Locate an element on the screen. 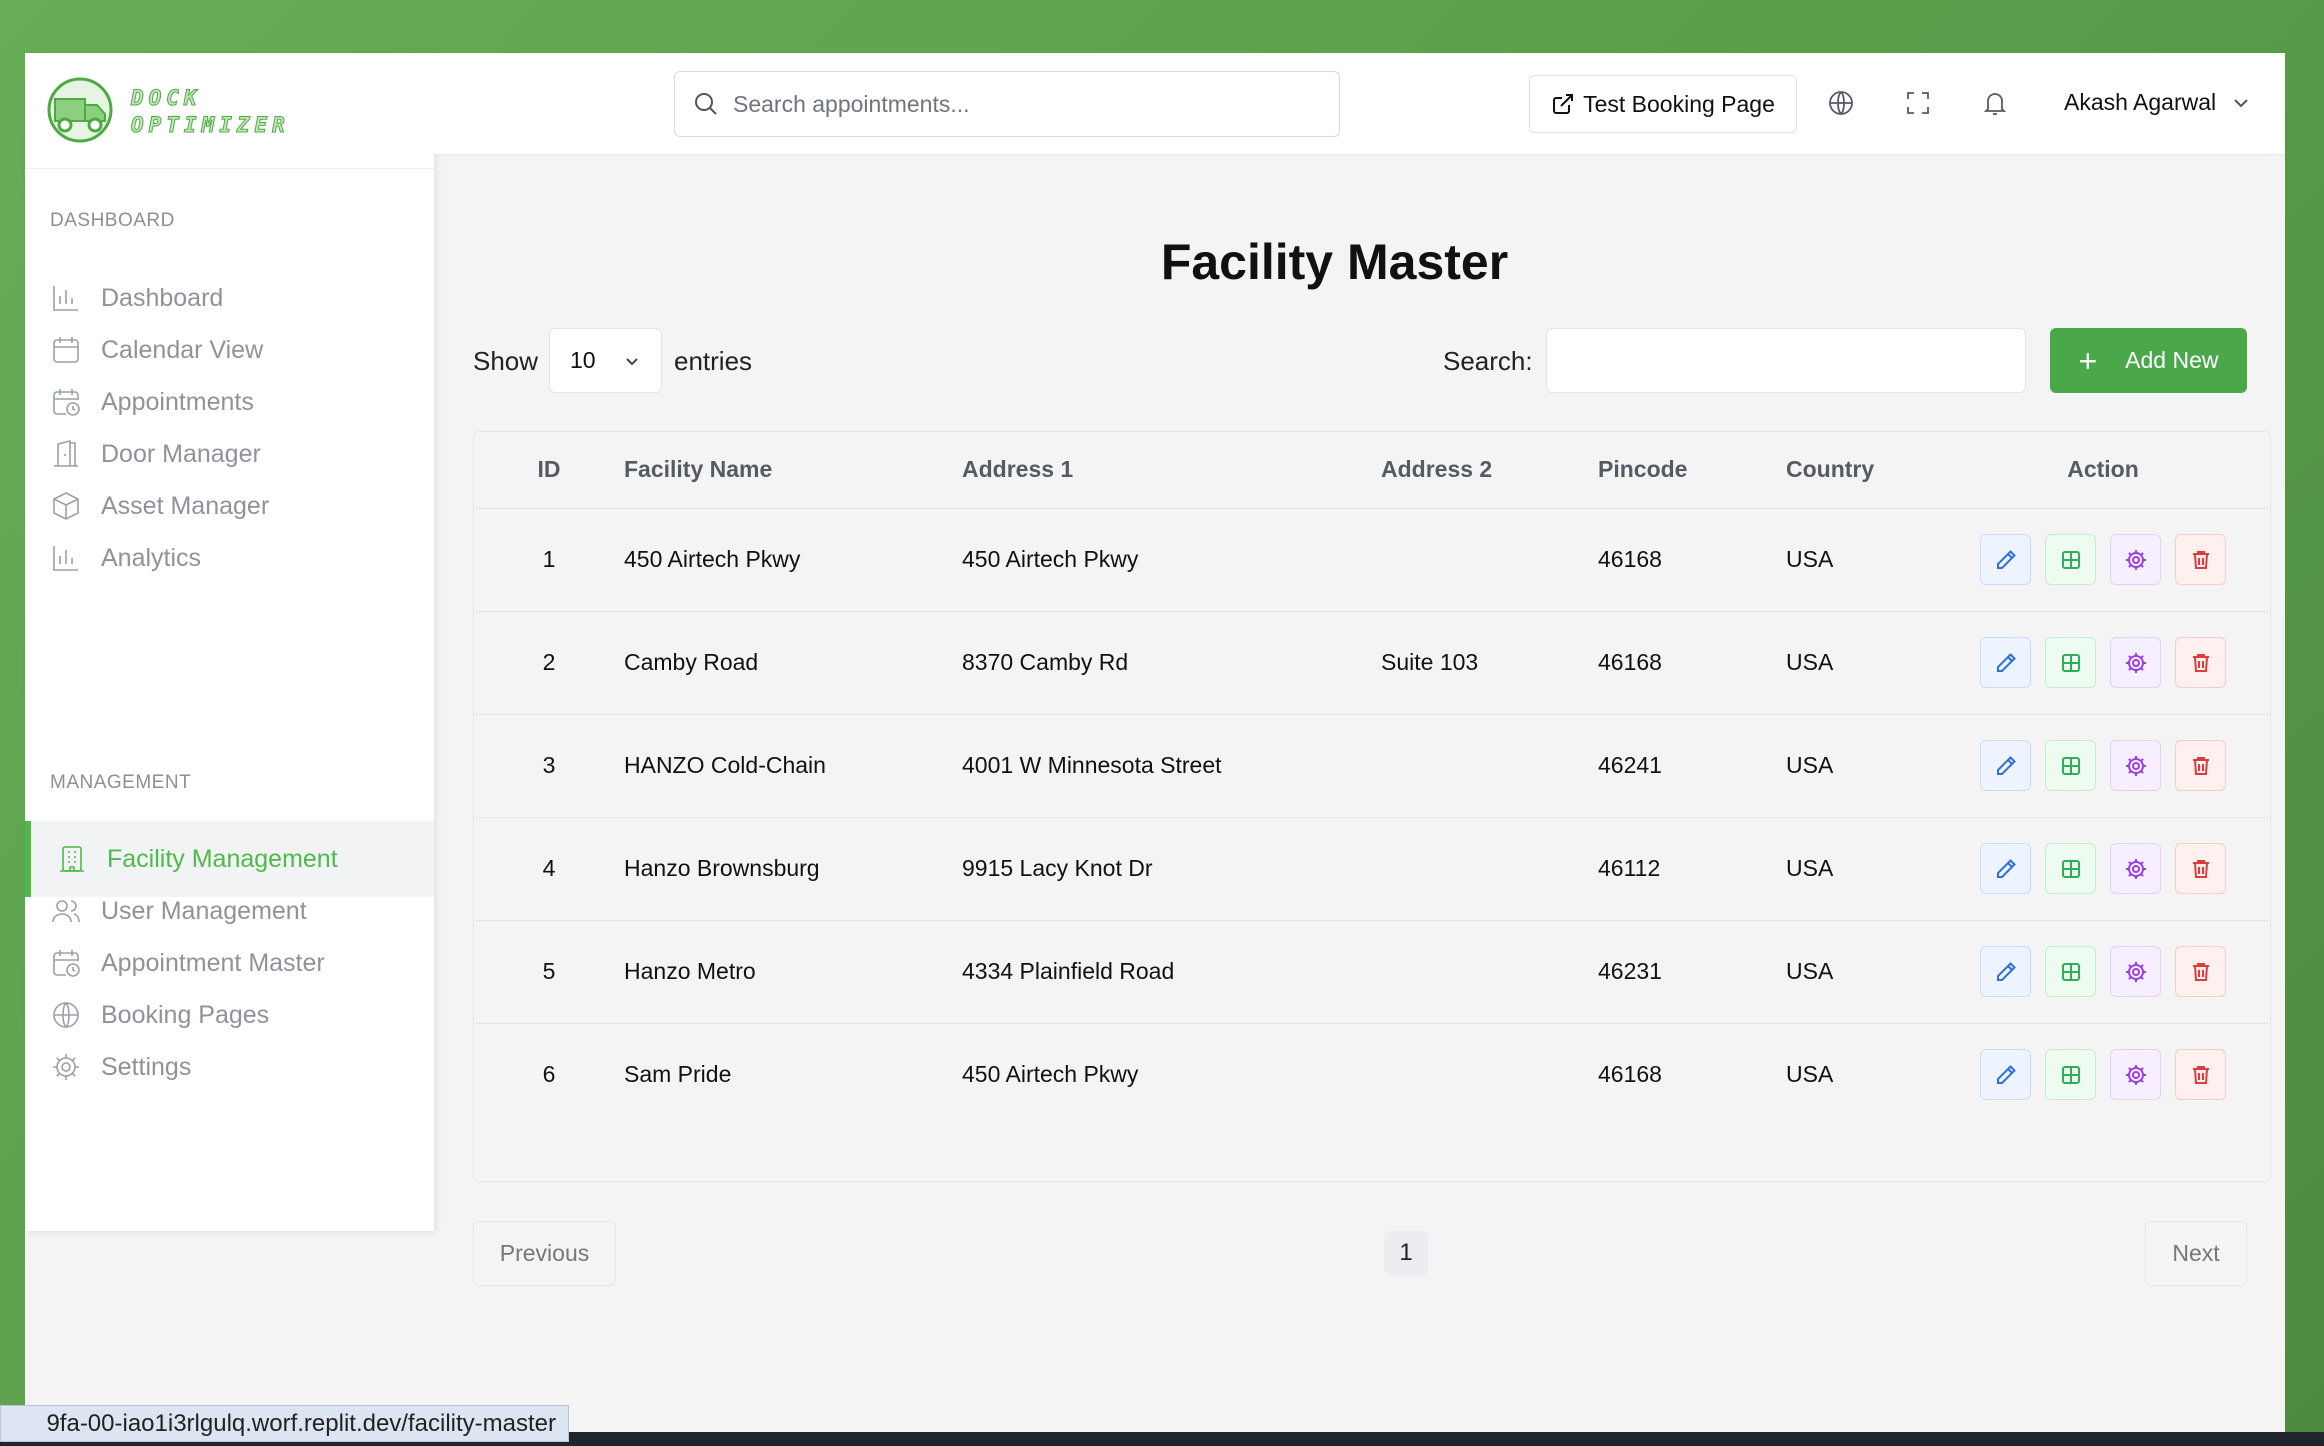 This screenshot has width=2324, height=1446. next-button: Next is located at coordinates (2196, 1253).